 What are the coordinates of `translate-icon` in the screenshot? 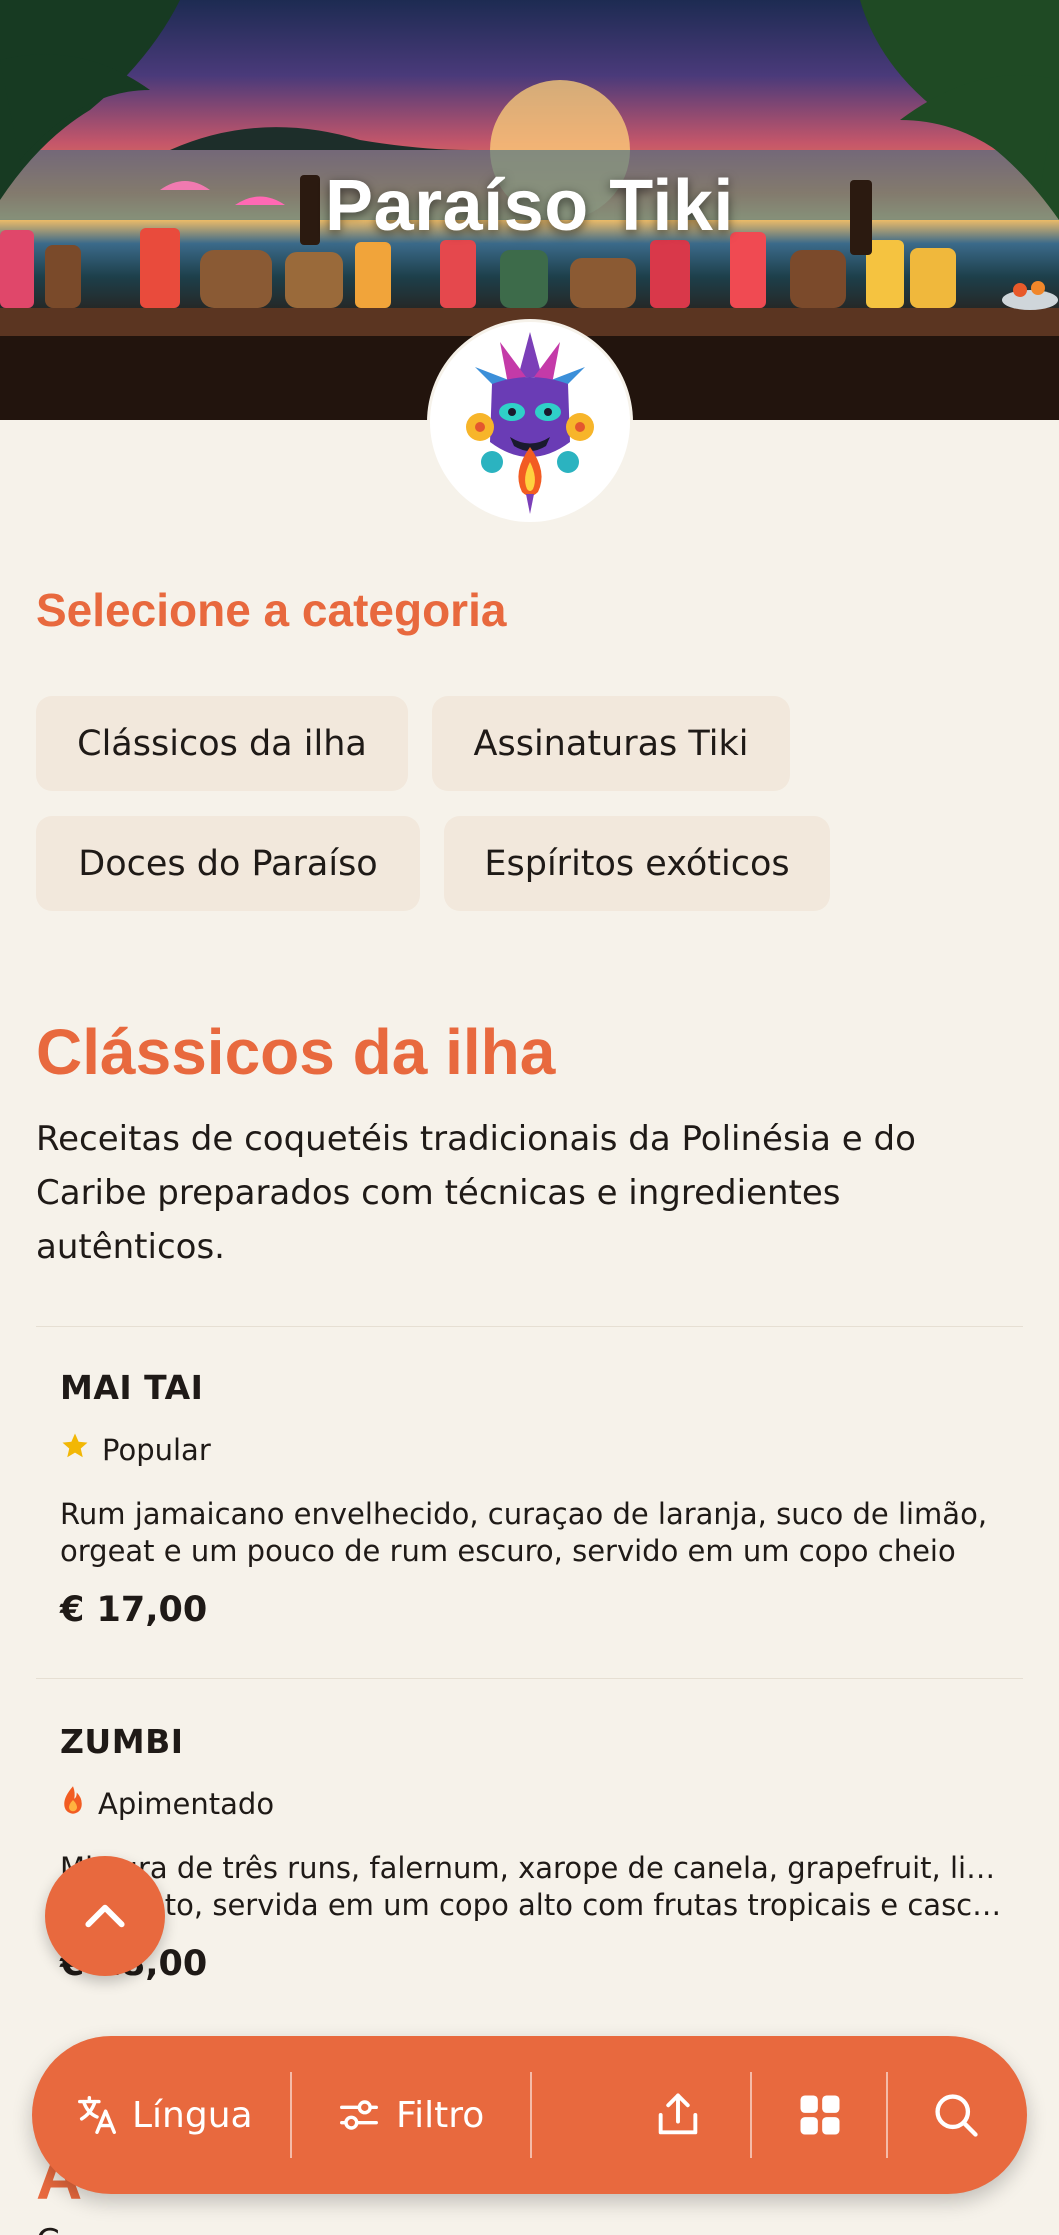 It's located at (97, 2115).